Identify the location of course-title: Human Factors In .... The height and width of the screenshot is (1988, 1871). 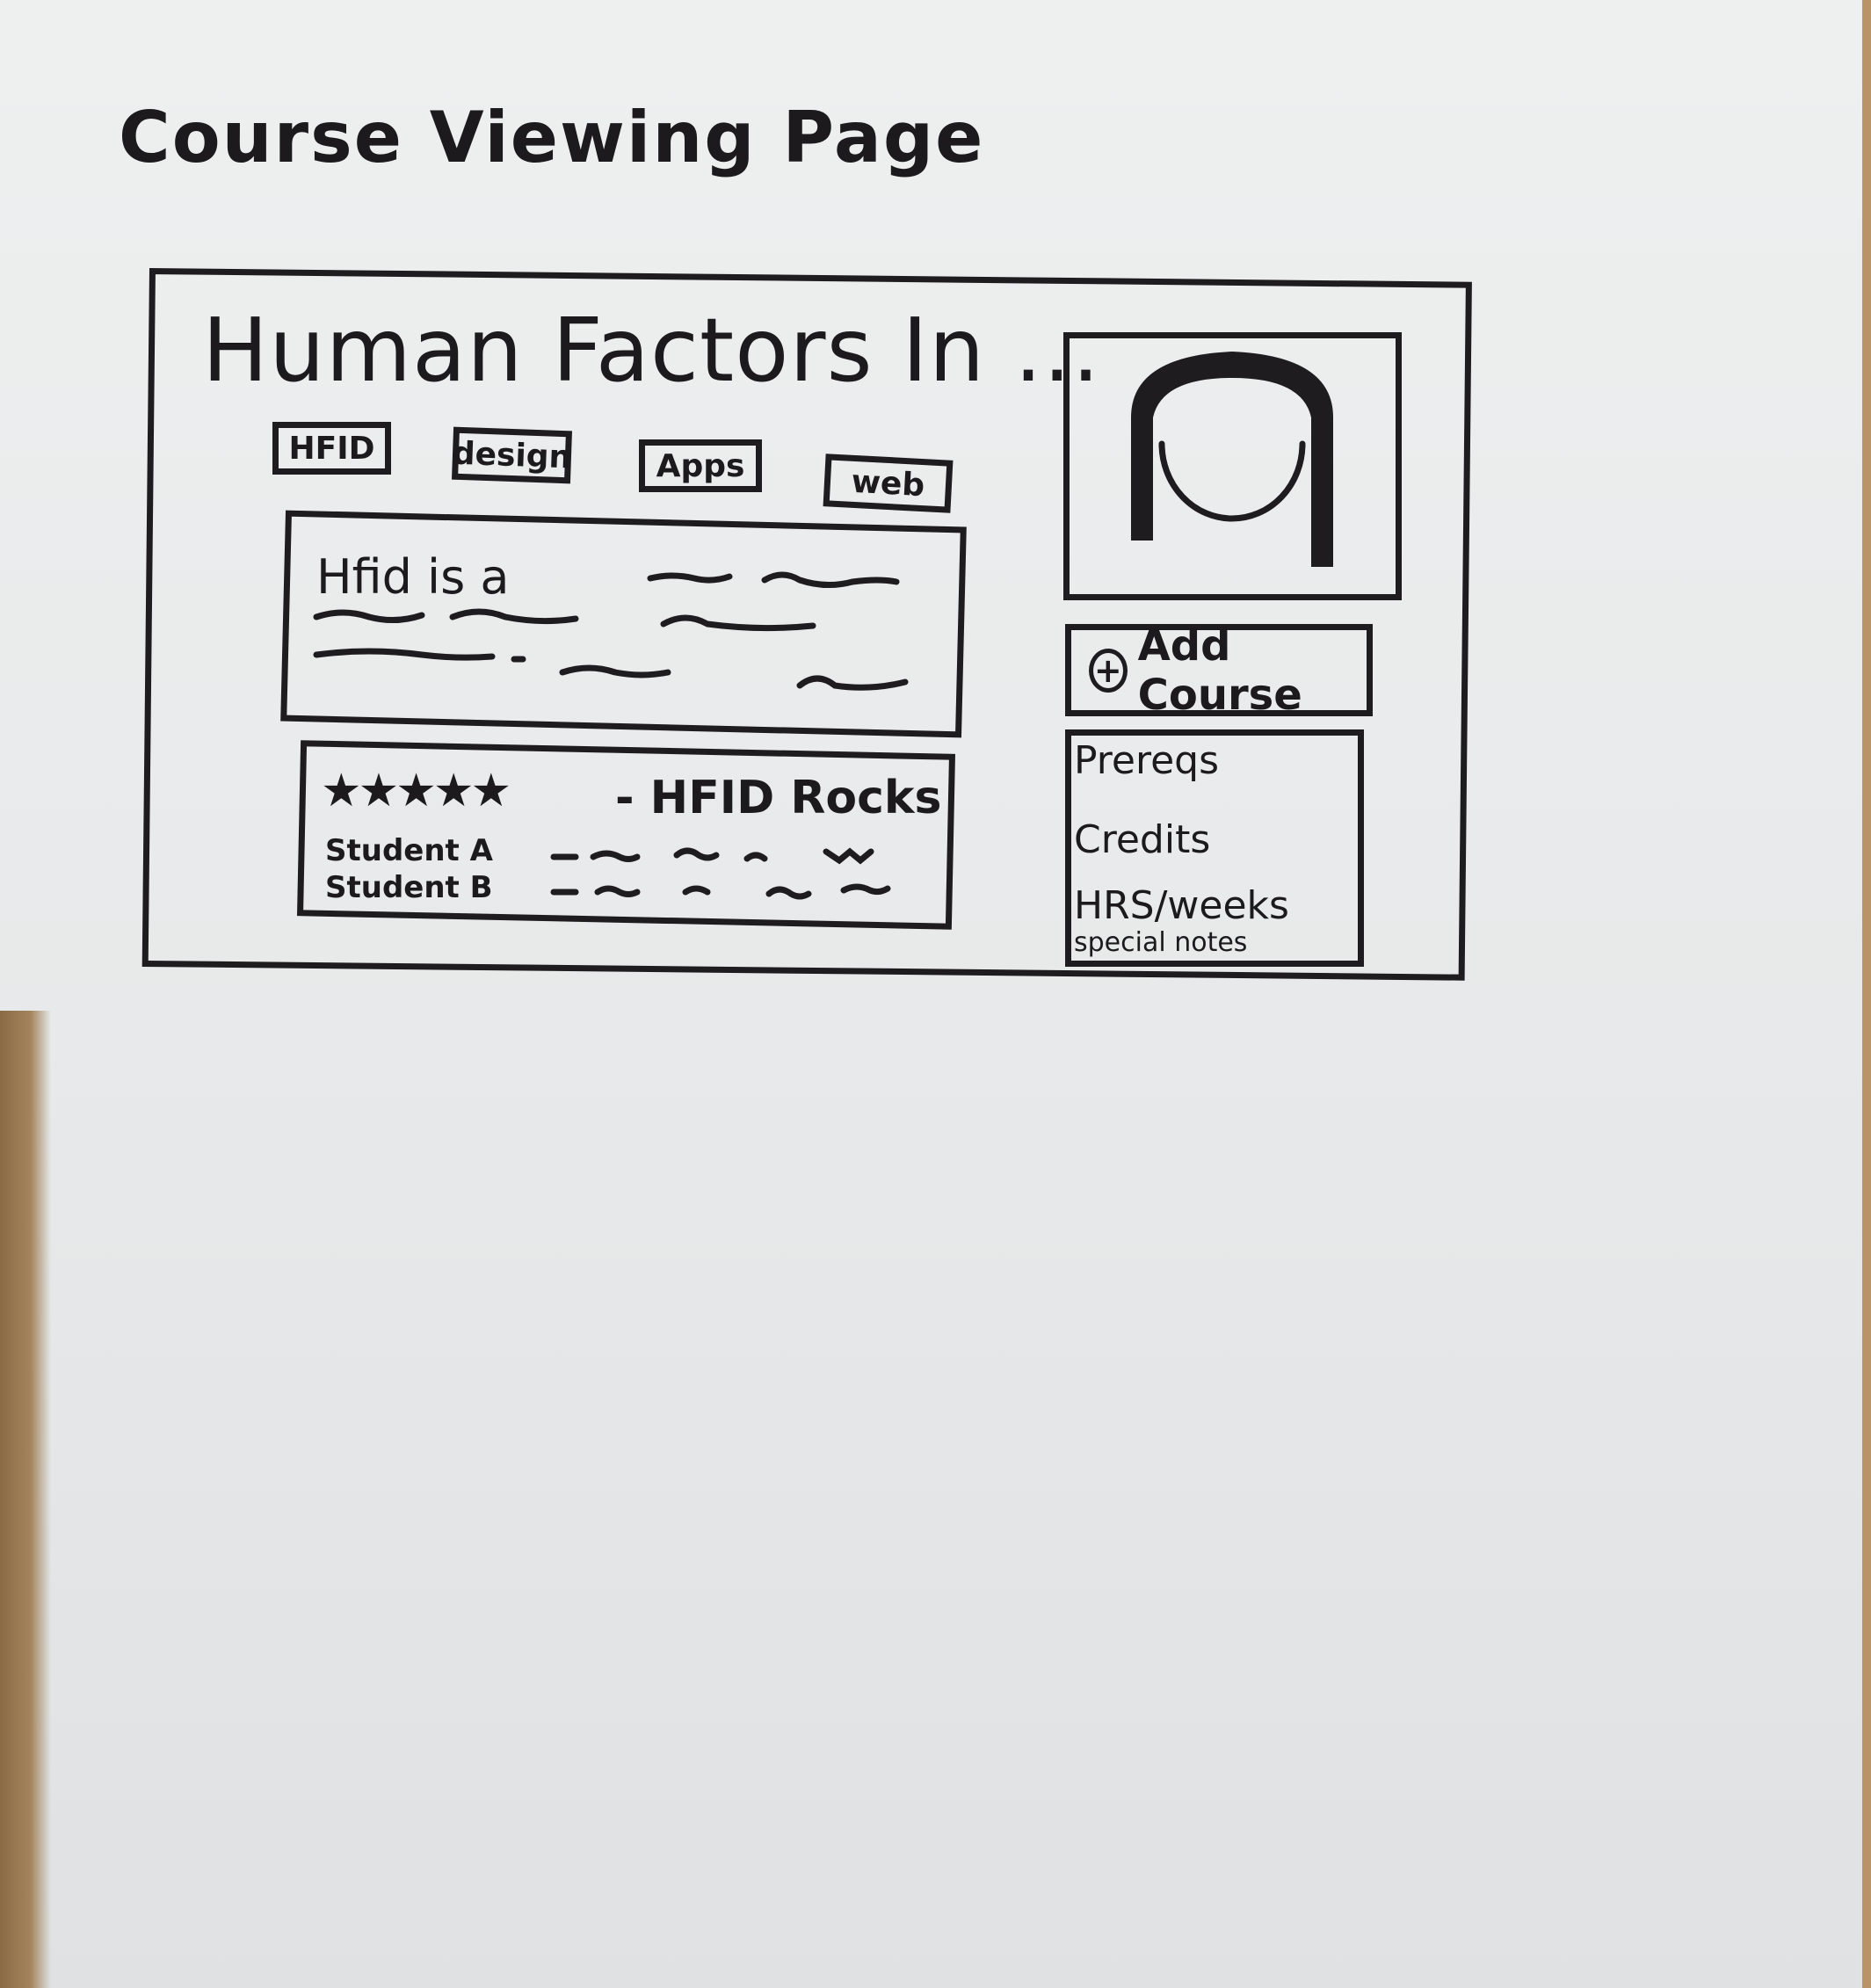
(651, 351).